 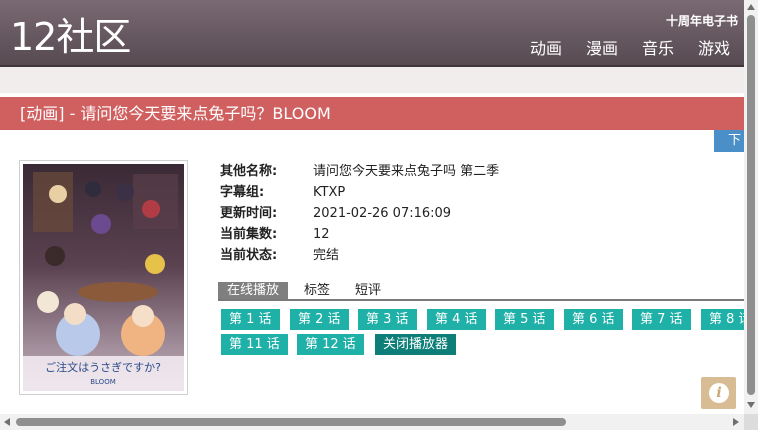 I want to click on info-value: 完结, so click(x=326, y=255).